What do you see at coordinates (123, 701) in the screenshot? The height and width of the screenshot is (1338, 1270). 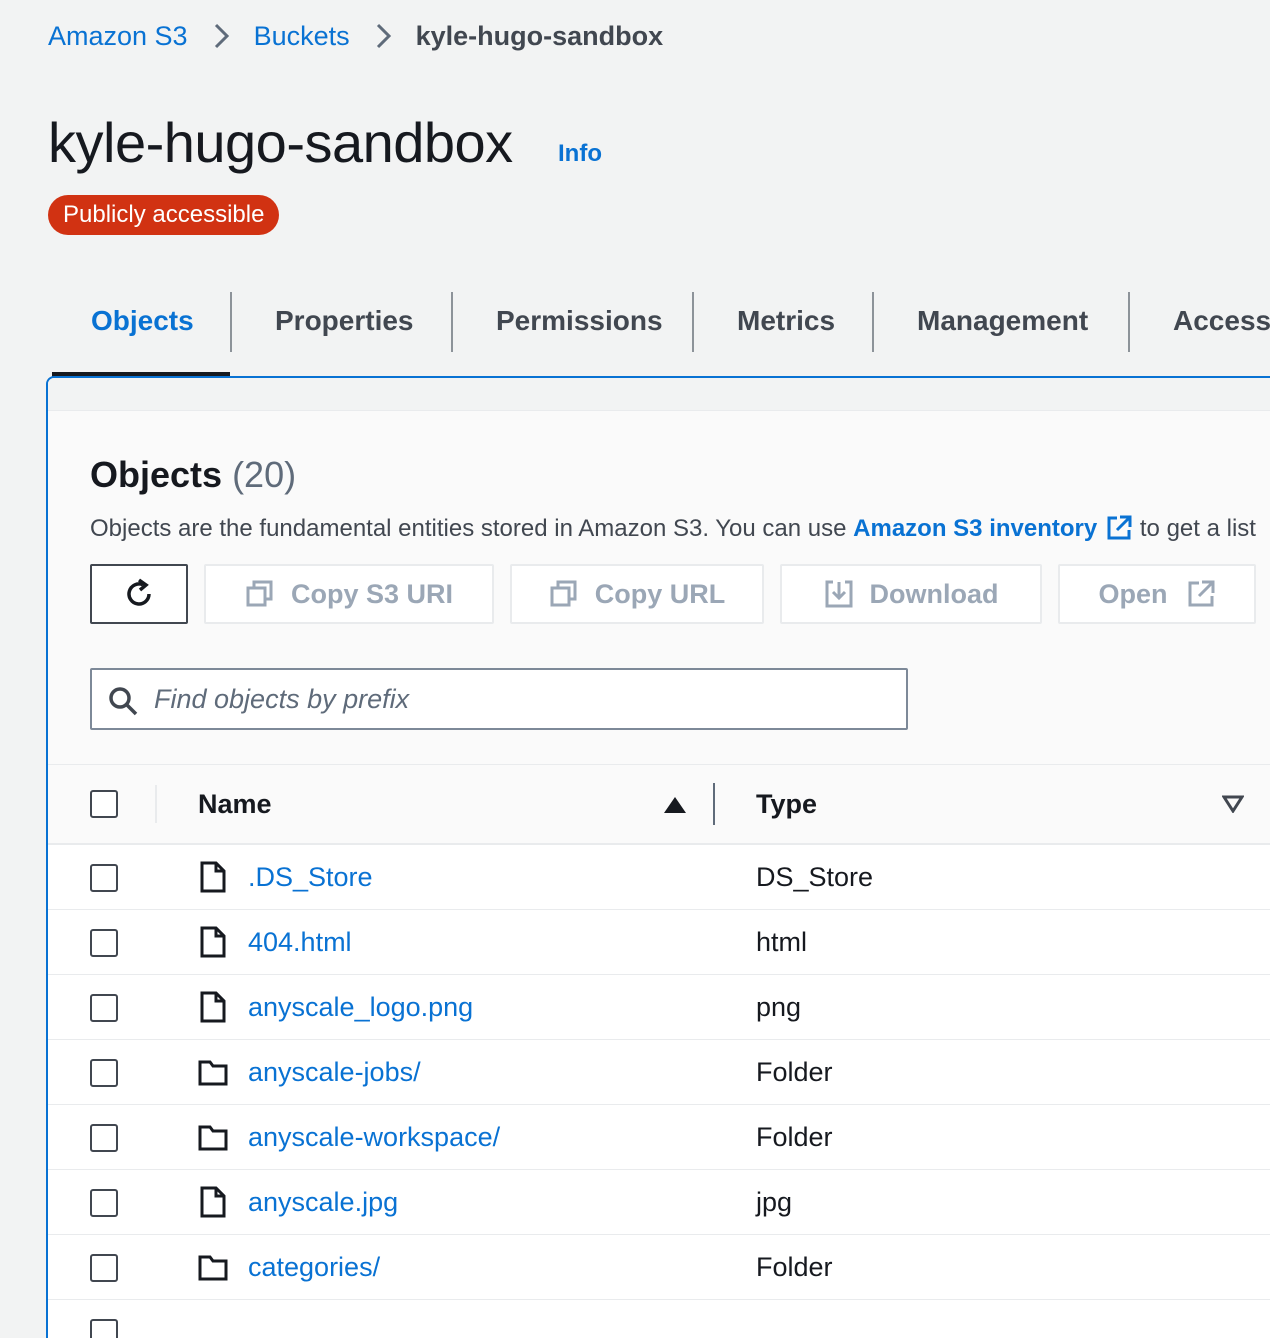 I see `search-icon` at bounding box center [123, 701].